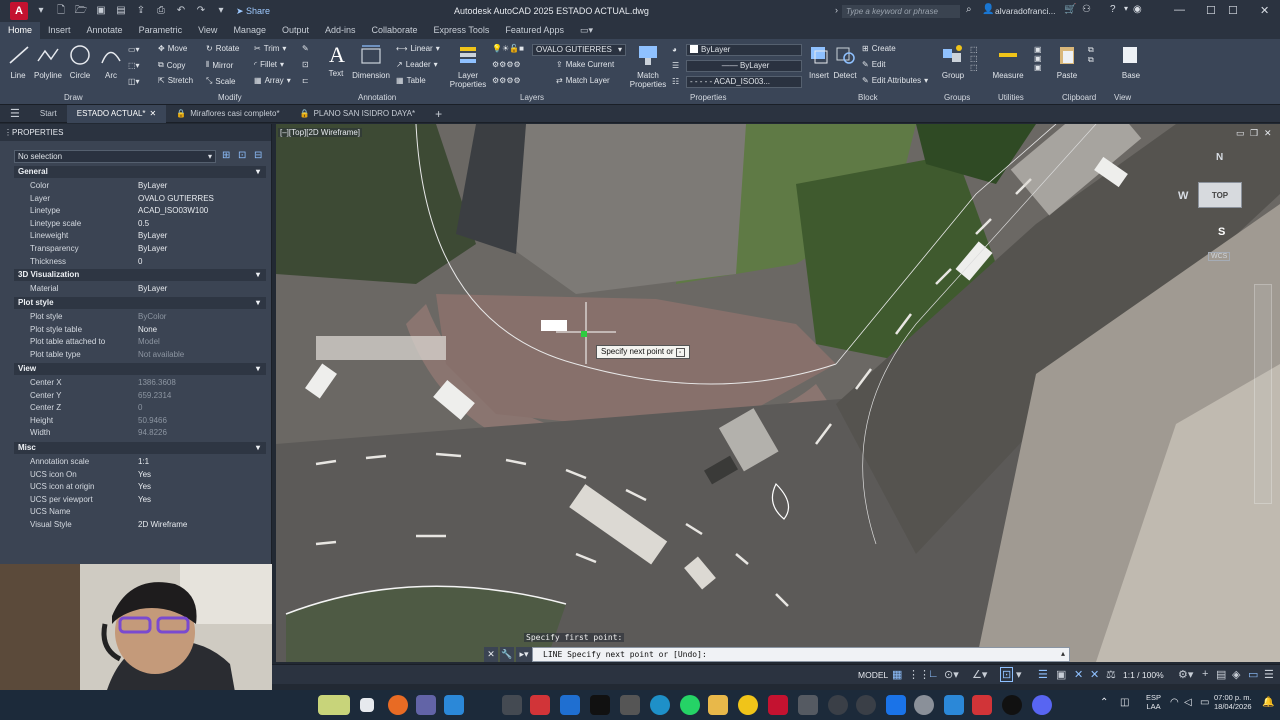  What do you see at coordinates (152, 421) in the screenshot?
I see `property-value: 50.9466` at bounding box center [152, 421].